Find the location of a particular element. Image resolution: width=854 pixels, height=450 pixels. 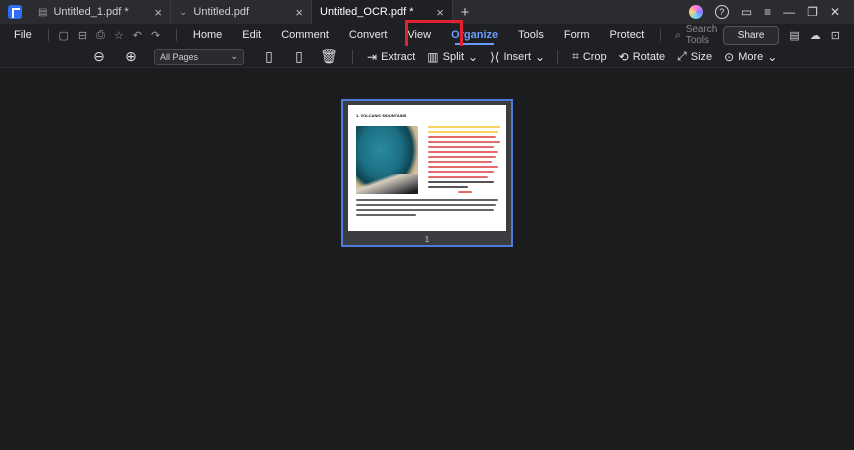

crop-icon: ⌗ is located at coordinates (575, 56).